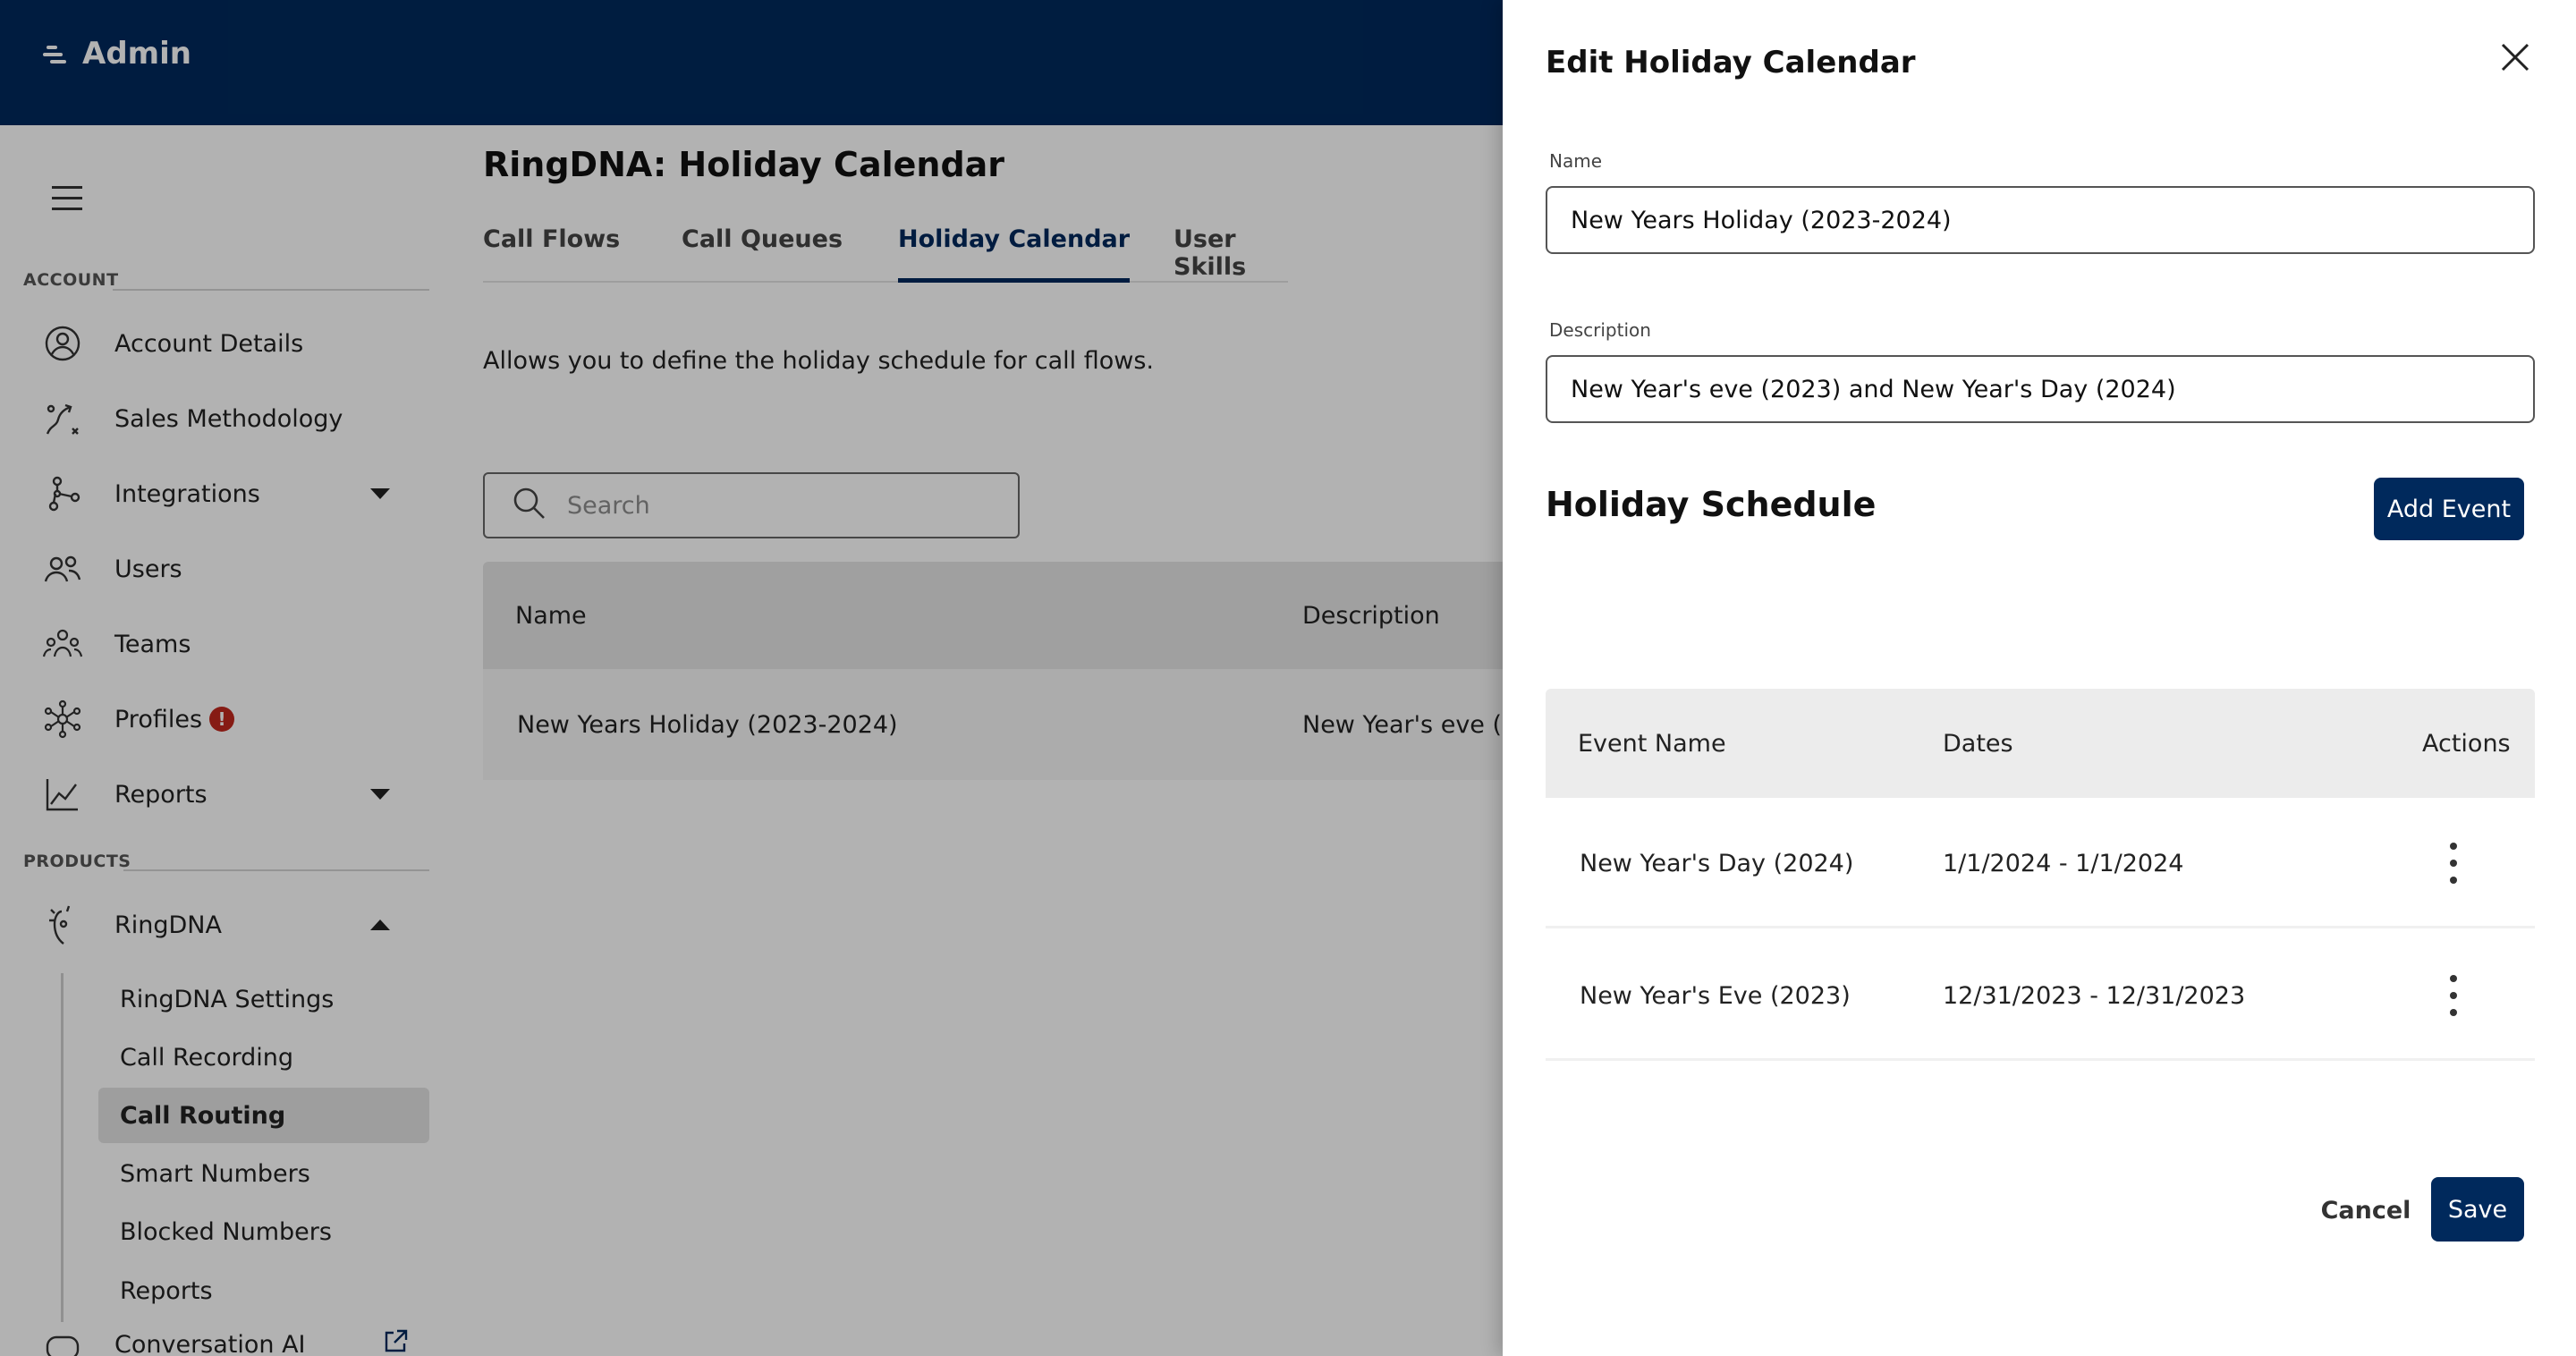 The height and width of the screenshot is (1356, 2576). What do you see at coordinates (2366, 1210) in the screenshot?
I see `cancel-button: Cancel` at bounding box center [2366, 1210].